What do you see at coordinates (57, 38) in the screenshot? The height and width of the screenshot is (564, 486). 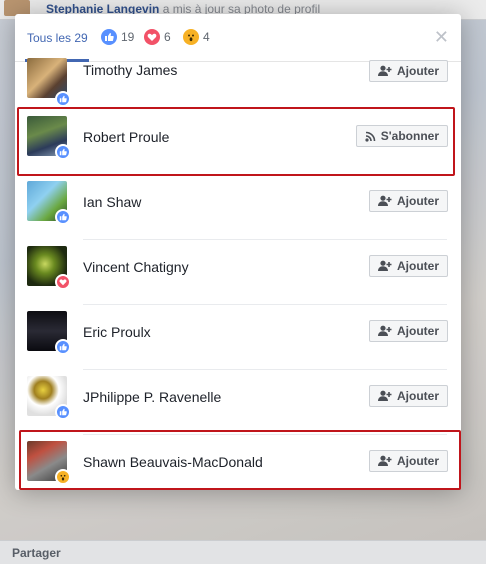 I see `tab-all: Tous les 29` at bounding box center [57, 38].